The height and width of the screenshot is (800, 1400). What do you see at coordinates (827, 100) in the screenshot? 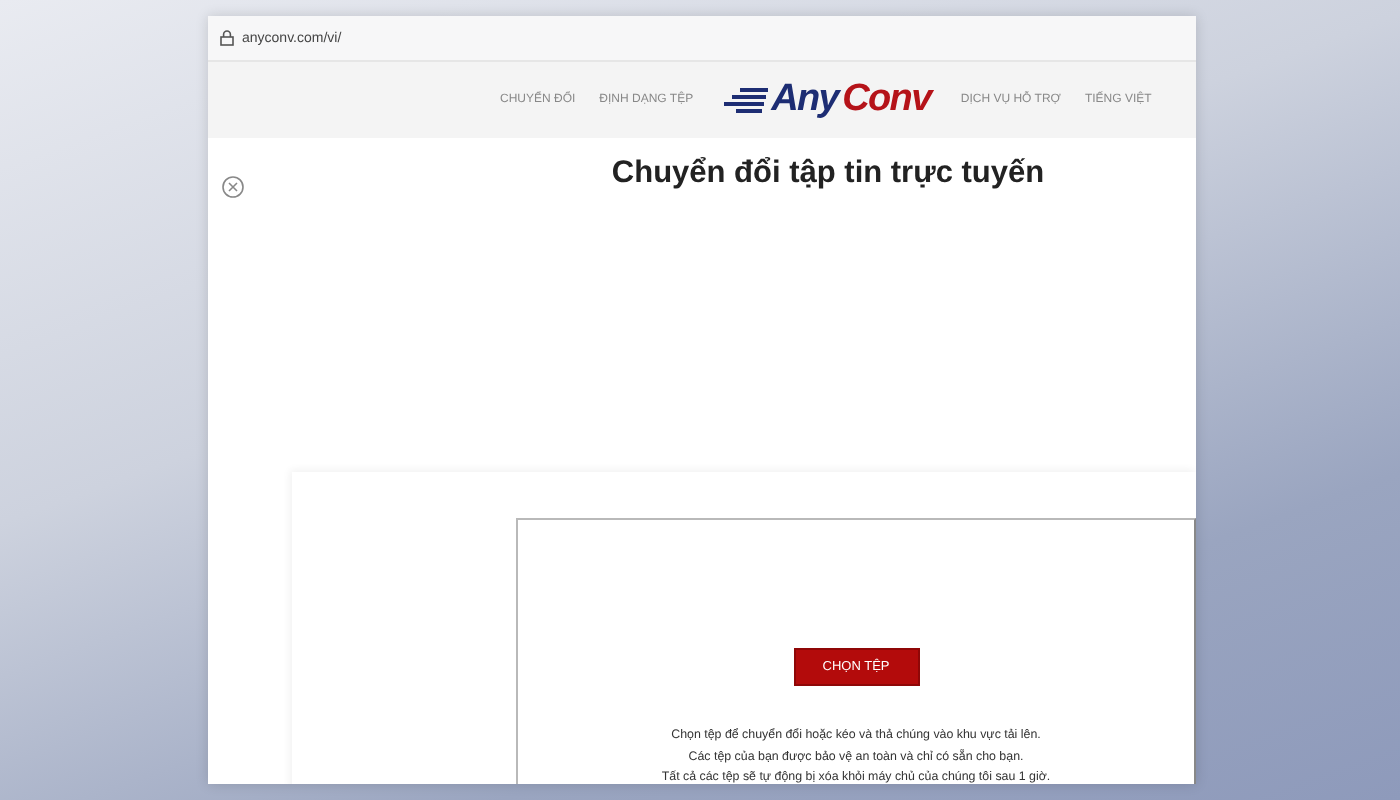
I see `anyconv-logo: AnyConv` at bounding box center [827, 100].